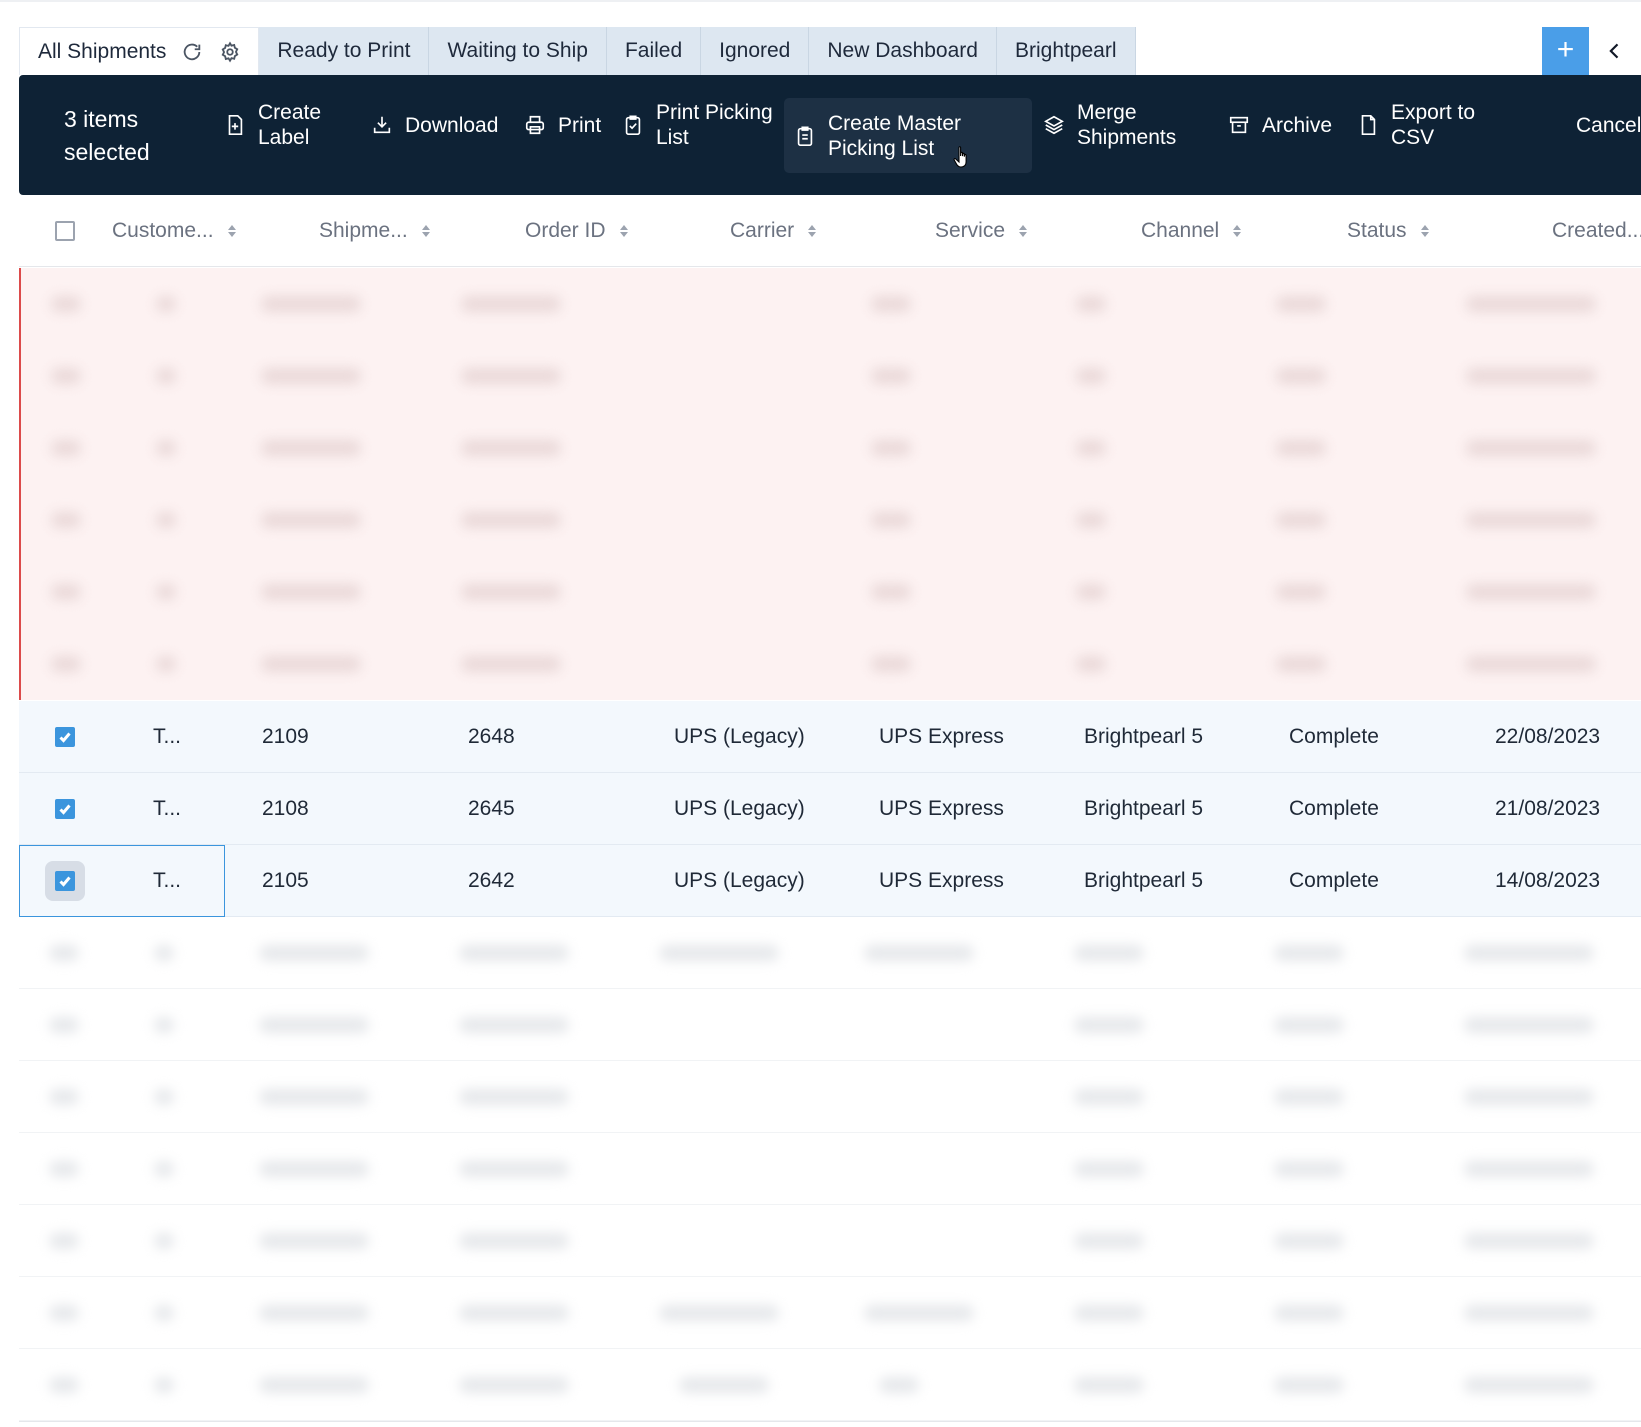  What do you see at coordinates (908, 135) in the screenshot?
I see `create-master-picking-list-button: Create Master Picking List` at bounding box center [908, 135].